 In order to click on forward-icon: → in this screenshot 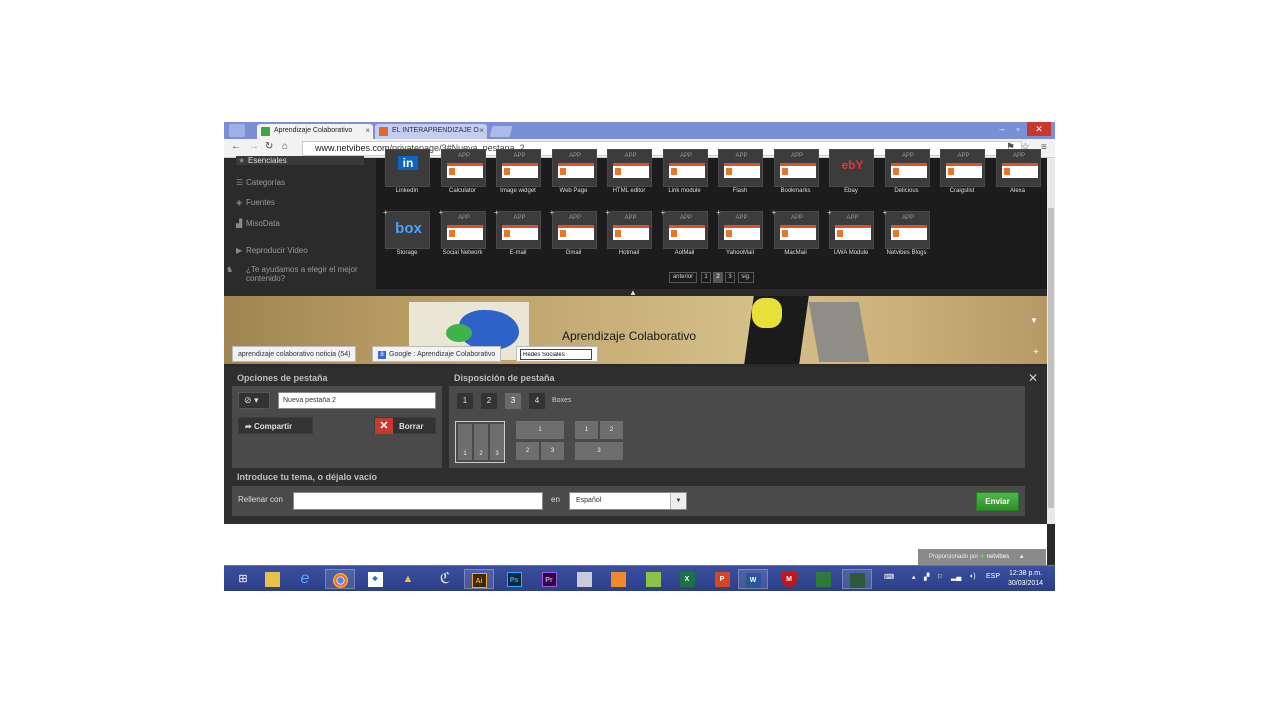, I will do `click(254, 146)`.